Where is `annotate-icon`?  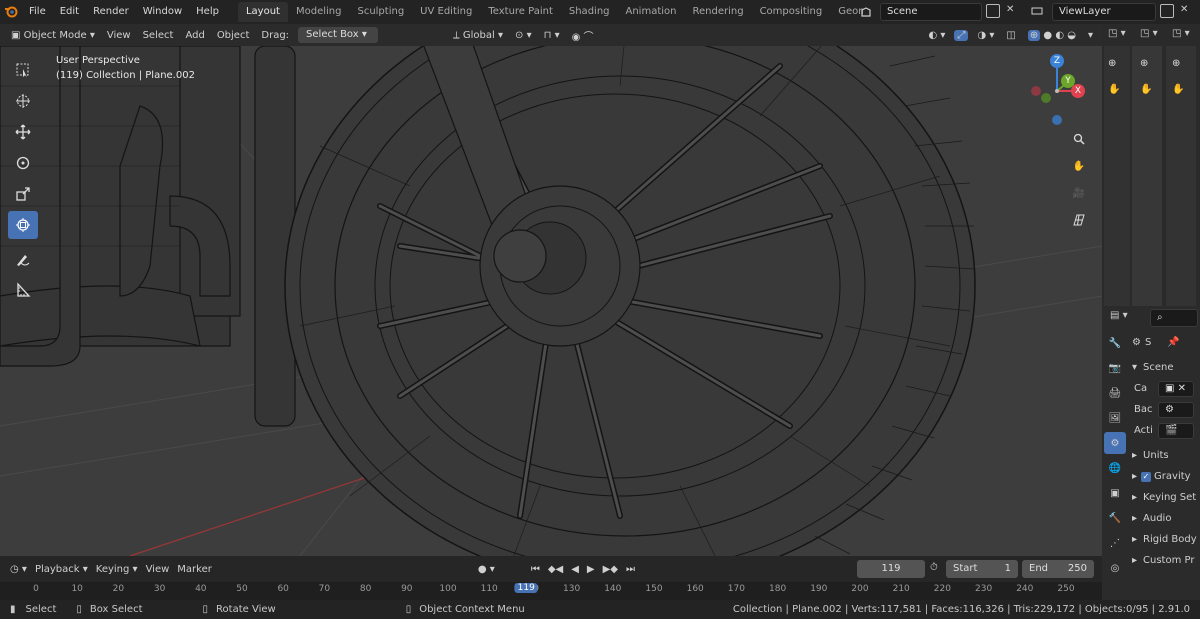
annotate-icon is located at coordinates (23, 259).